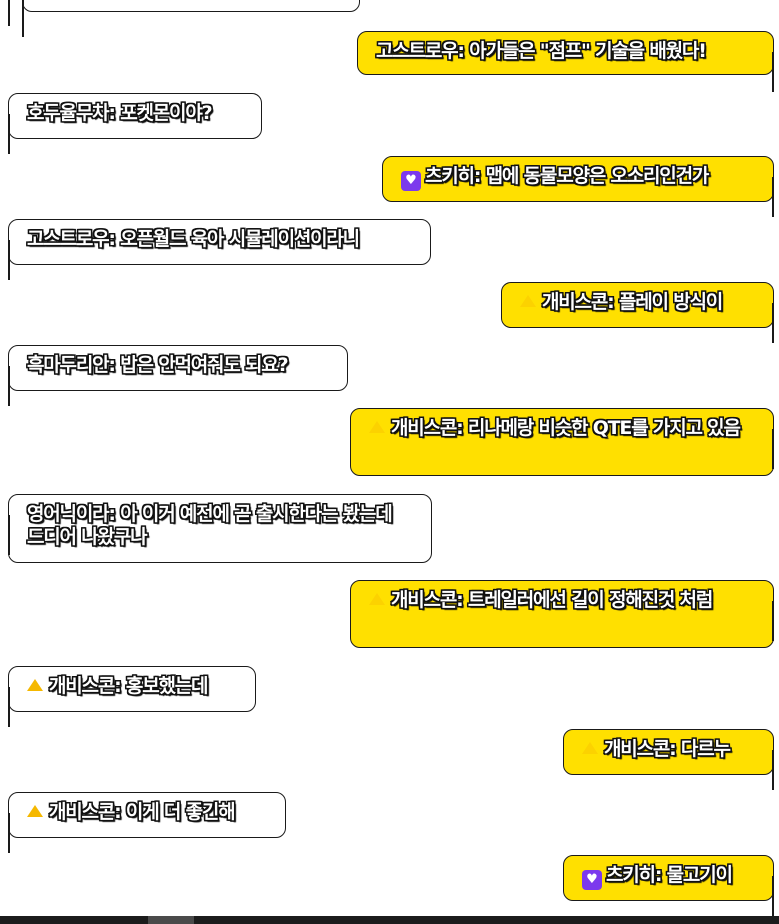  Describe the element at coordinates (90, 1) in the screenshot. I see `chat-message-text: · · · · · · · · ·` at that location.